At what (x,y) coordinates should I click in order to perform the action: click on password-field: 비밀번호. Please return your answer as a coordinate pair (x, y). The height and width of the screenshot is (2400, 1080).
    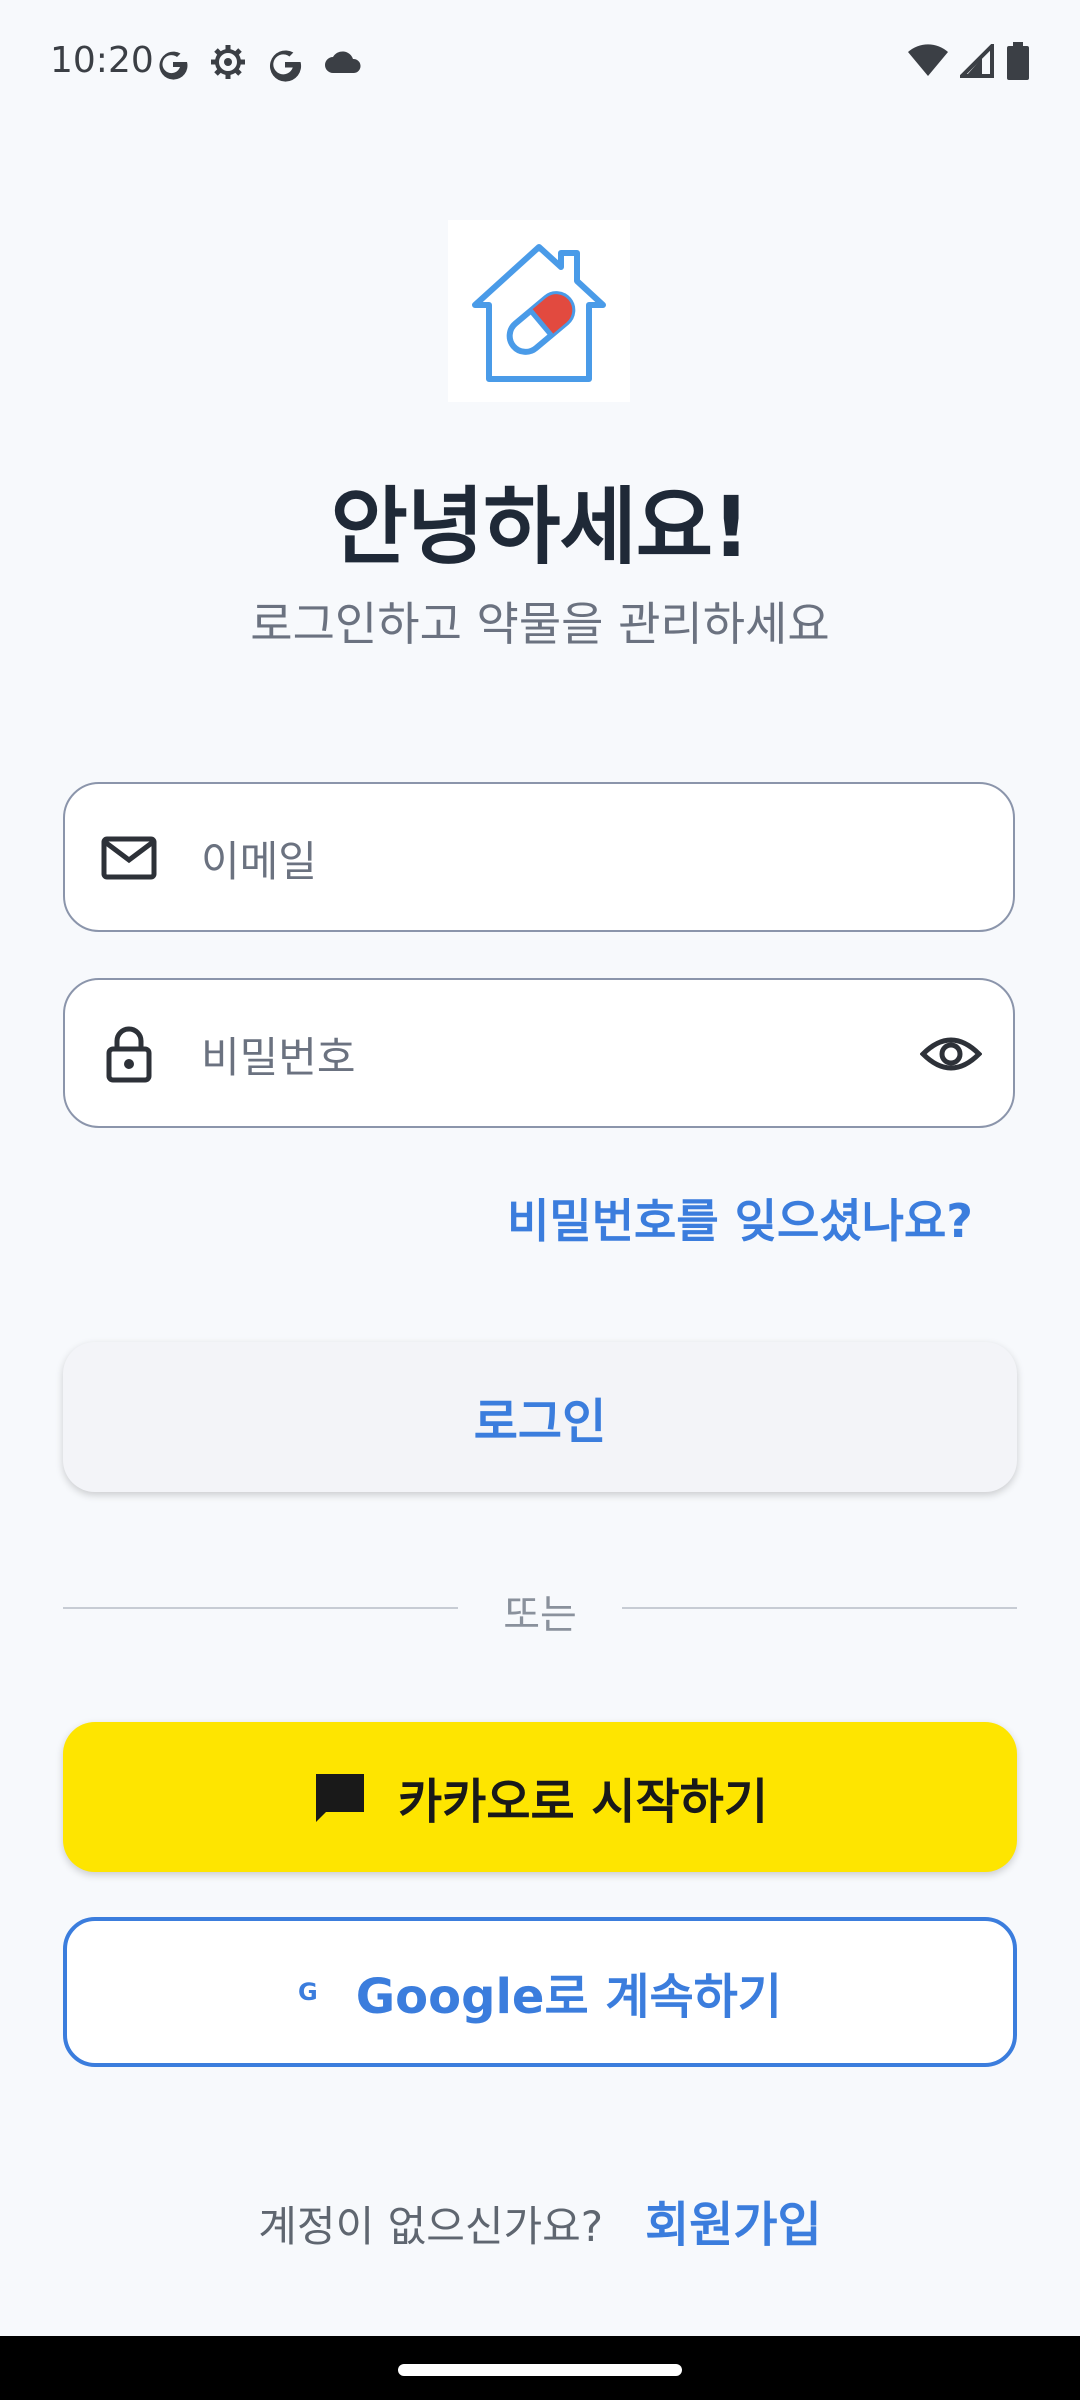
    Looking at the image, I should click on (539, 1053).